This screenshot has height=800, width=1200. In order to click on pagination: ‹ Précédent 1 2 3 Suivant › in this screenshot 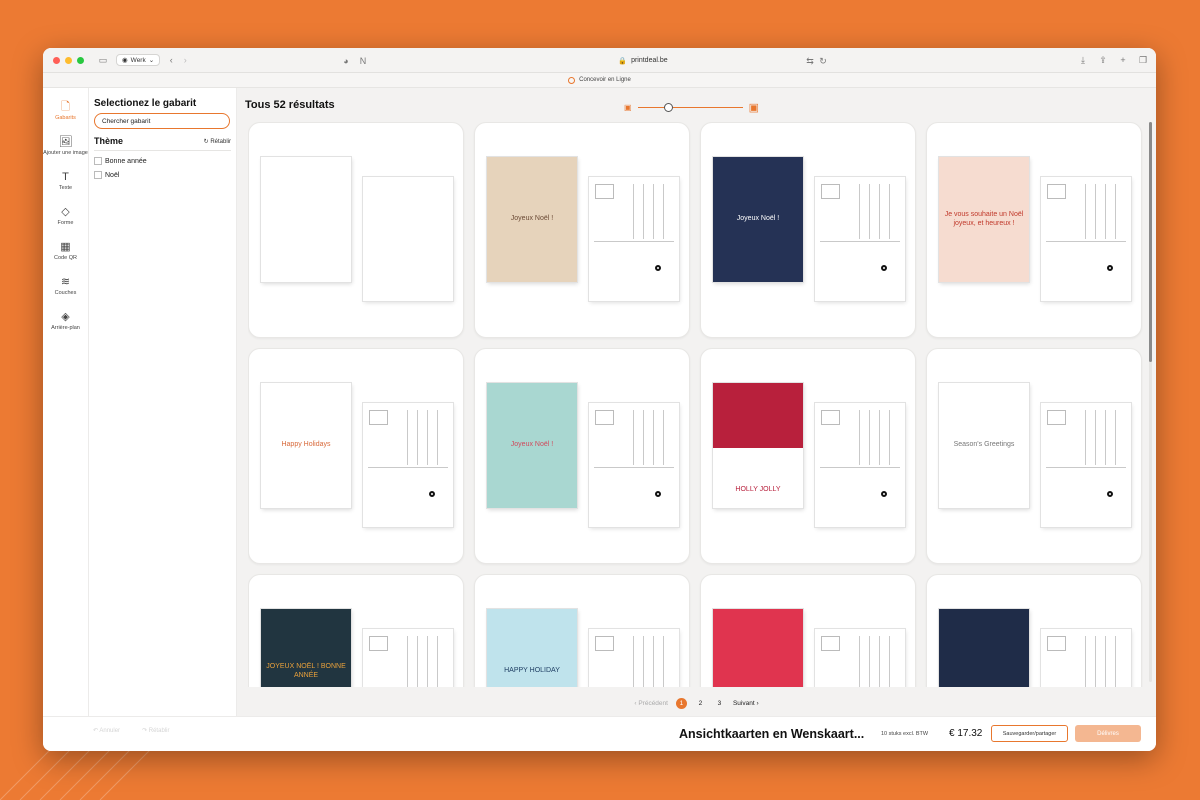, I will do `click(696, 703)`.